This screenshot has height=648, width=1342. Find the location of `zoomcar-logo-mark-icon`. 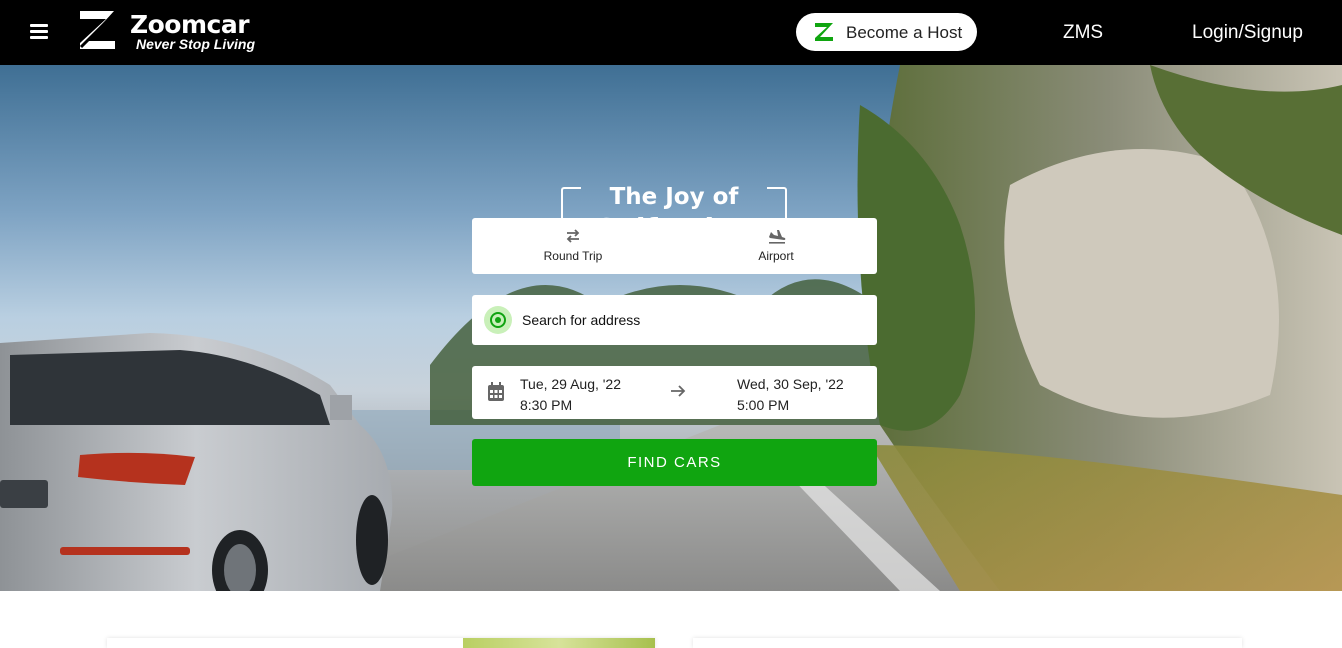

zoomcar-logo-mark-icon is located at coordinates (97, 30).